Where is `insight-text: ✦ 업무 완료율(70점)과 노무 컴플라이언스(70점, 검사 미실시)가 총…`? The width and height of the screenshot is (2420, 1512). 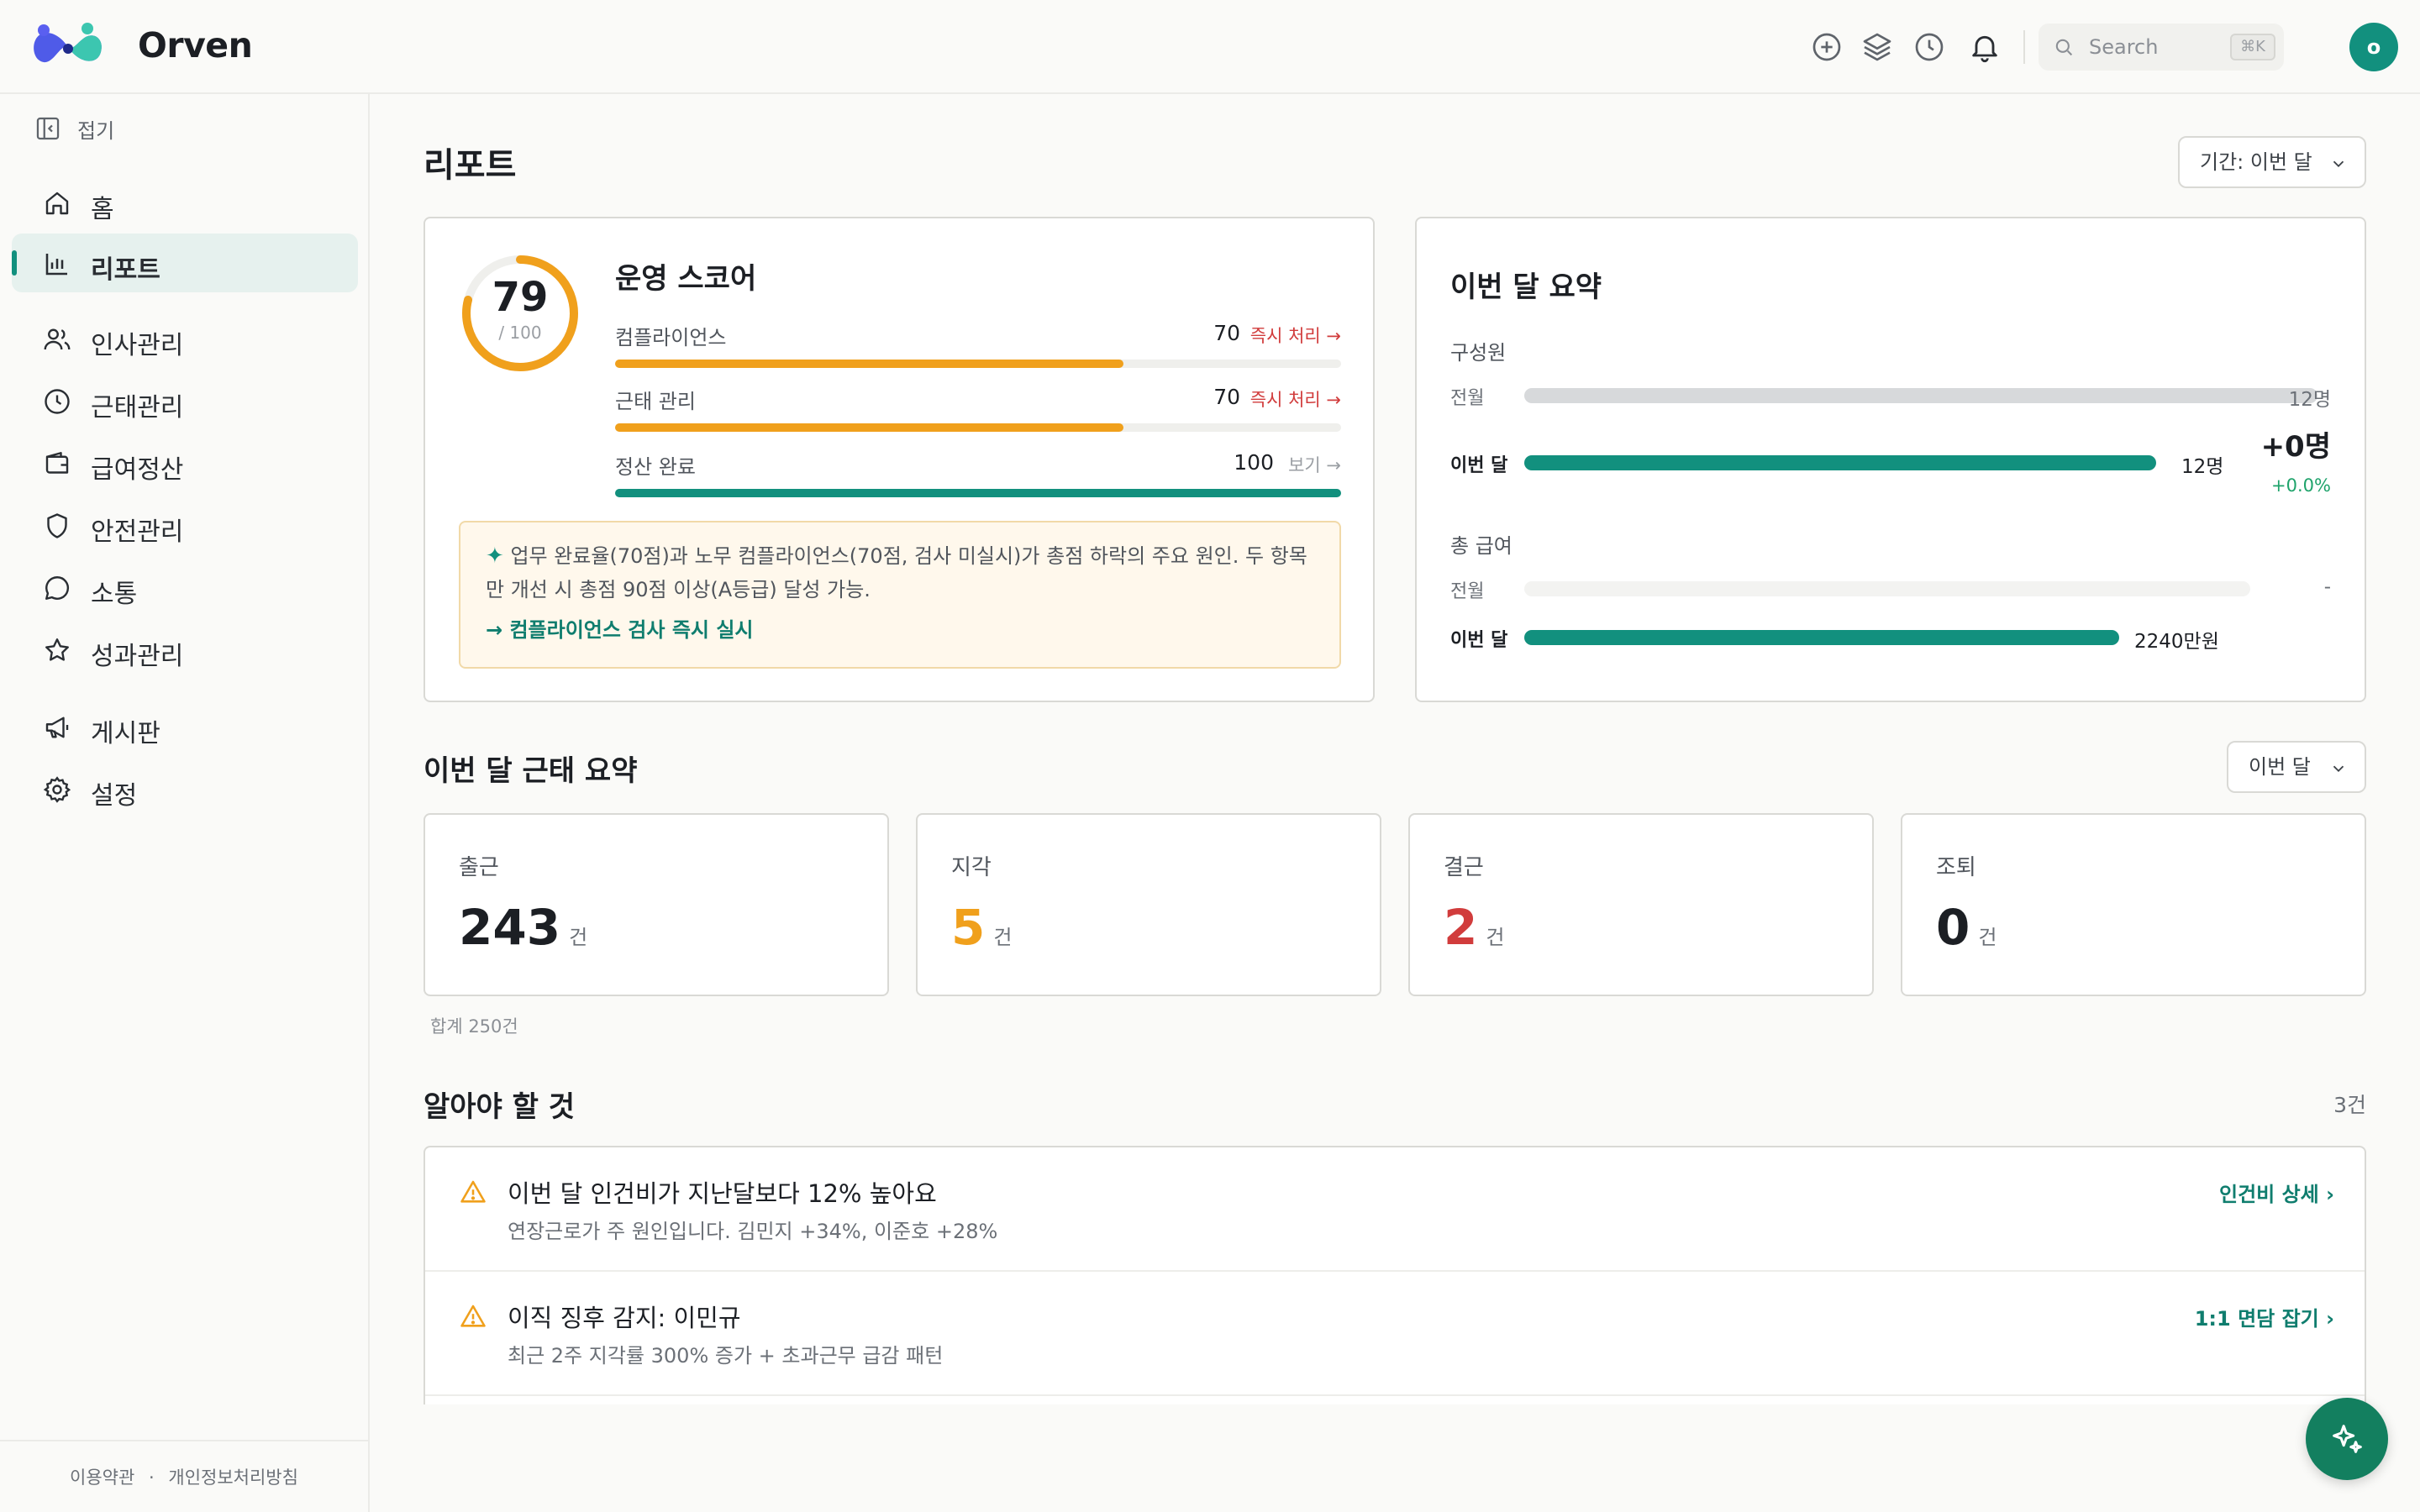 insight-text: ✦ 업무 완료율(70점)과 노무 컴플라이언스(70점, 검사 미실시)가 총… is located at coordinates (902, 572).